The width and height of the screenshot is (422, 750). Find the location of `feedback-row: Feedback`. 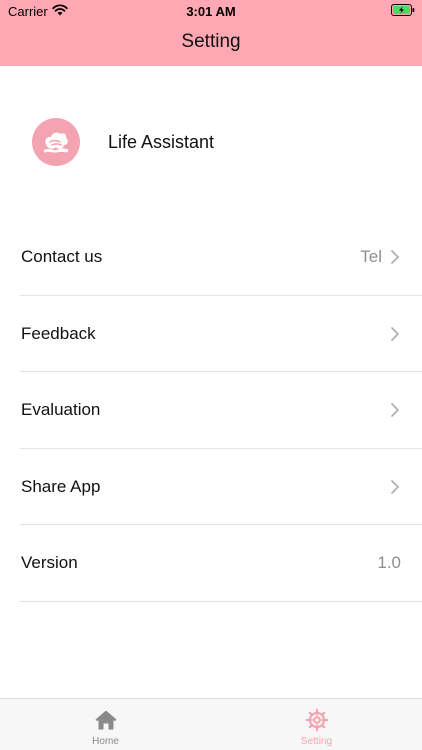

feedback-row: Feedback is located at coordinates (211, 334).